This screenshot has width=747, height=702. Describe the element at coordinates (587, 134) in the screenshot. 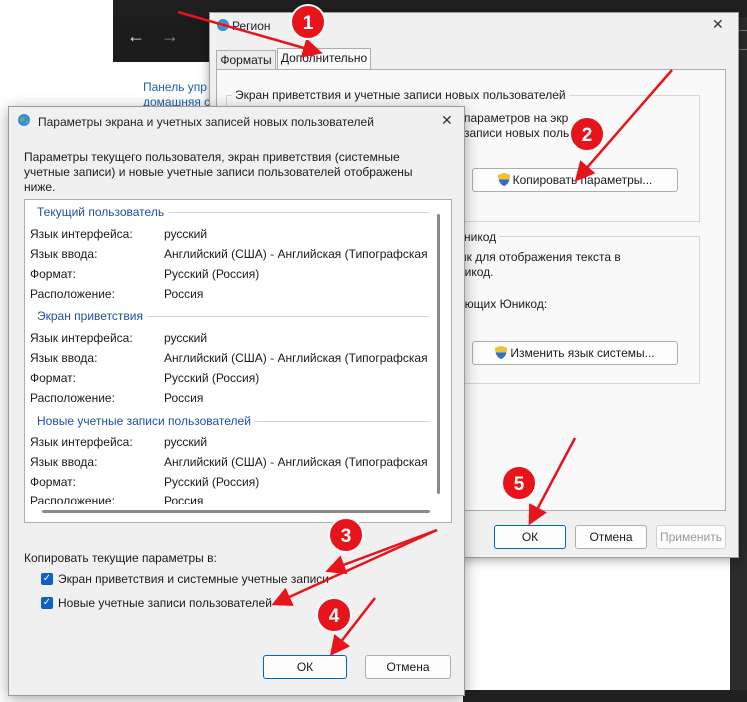

I see `step-badge: 2` at that location.